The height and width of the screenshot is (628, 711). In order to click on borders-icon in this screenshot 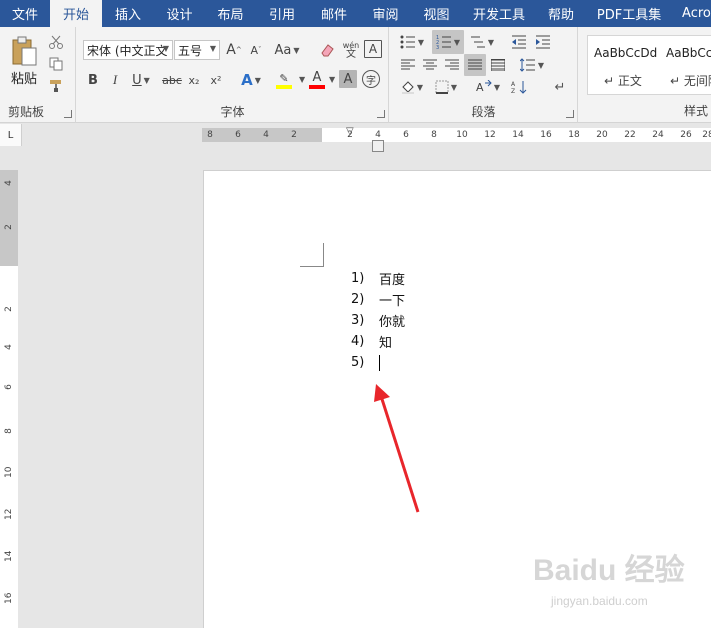, I will do `click(442, 87)`.